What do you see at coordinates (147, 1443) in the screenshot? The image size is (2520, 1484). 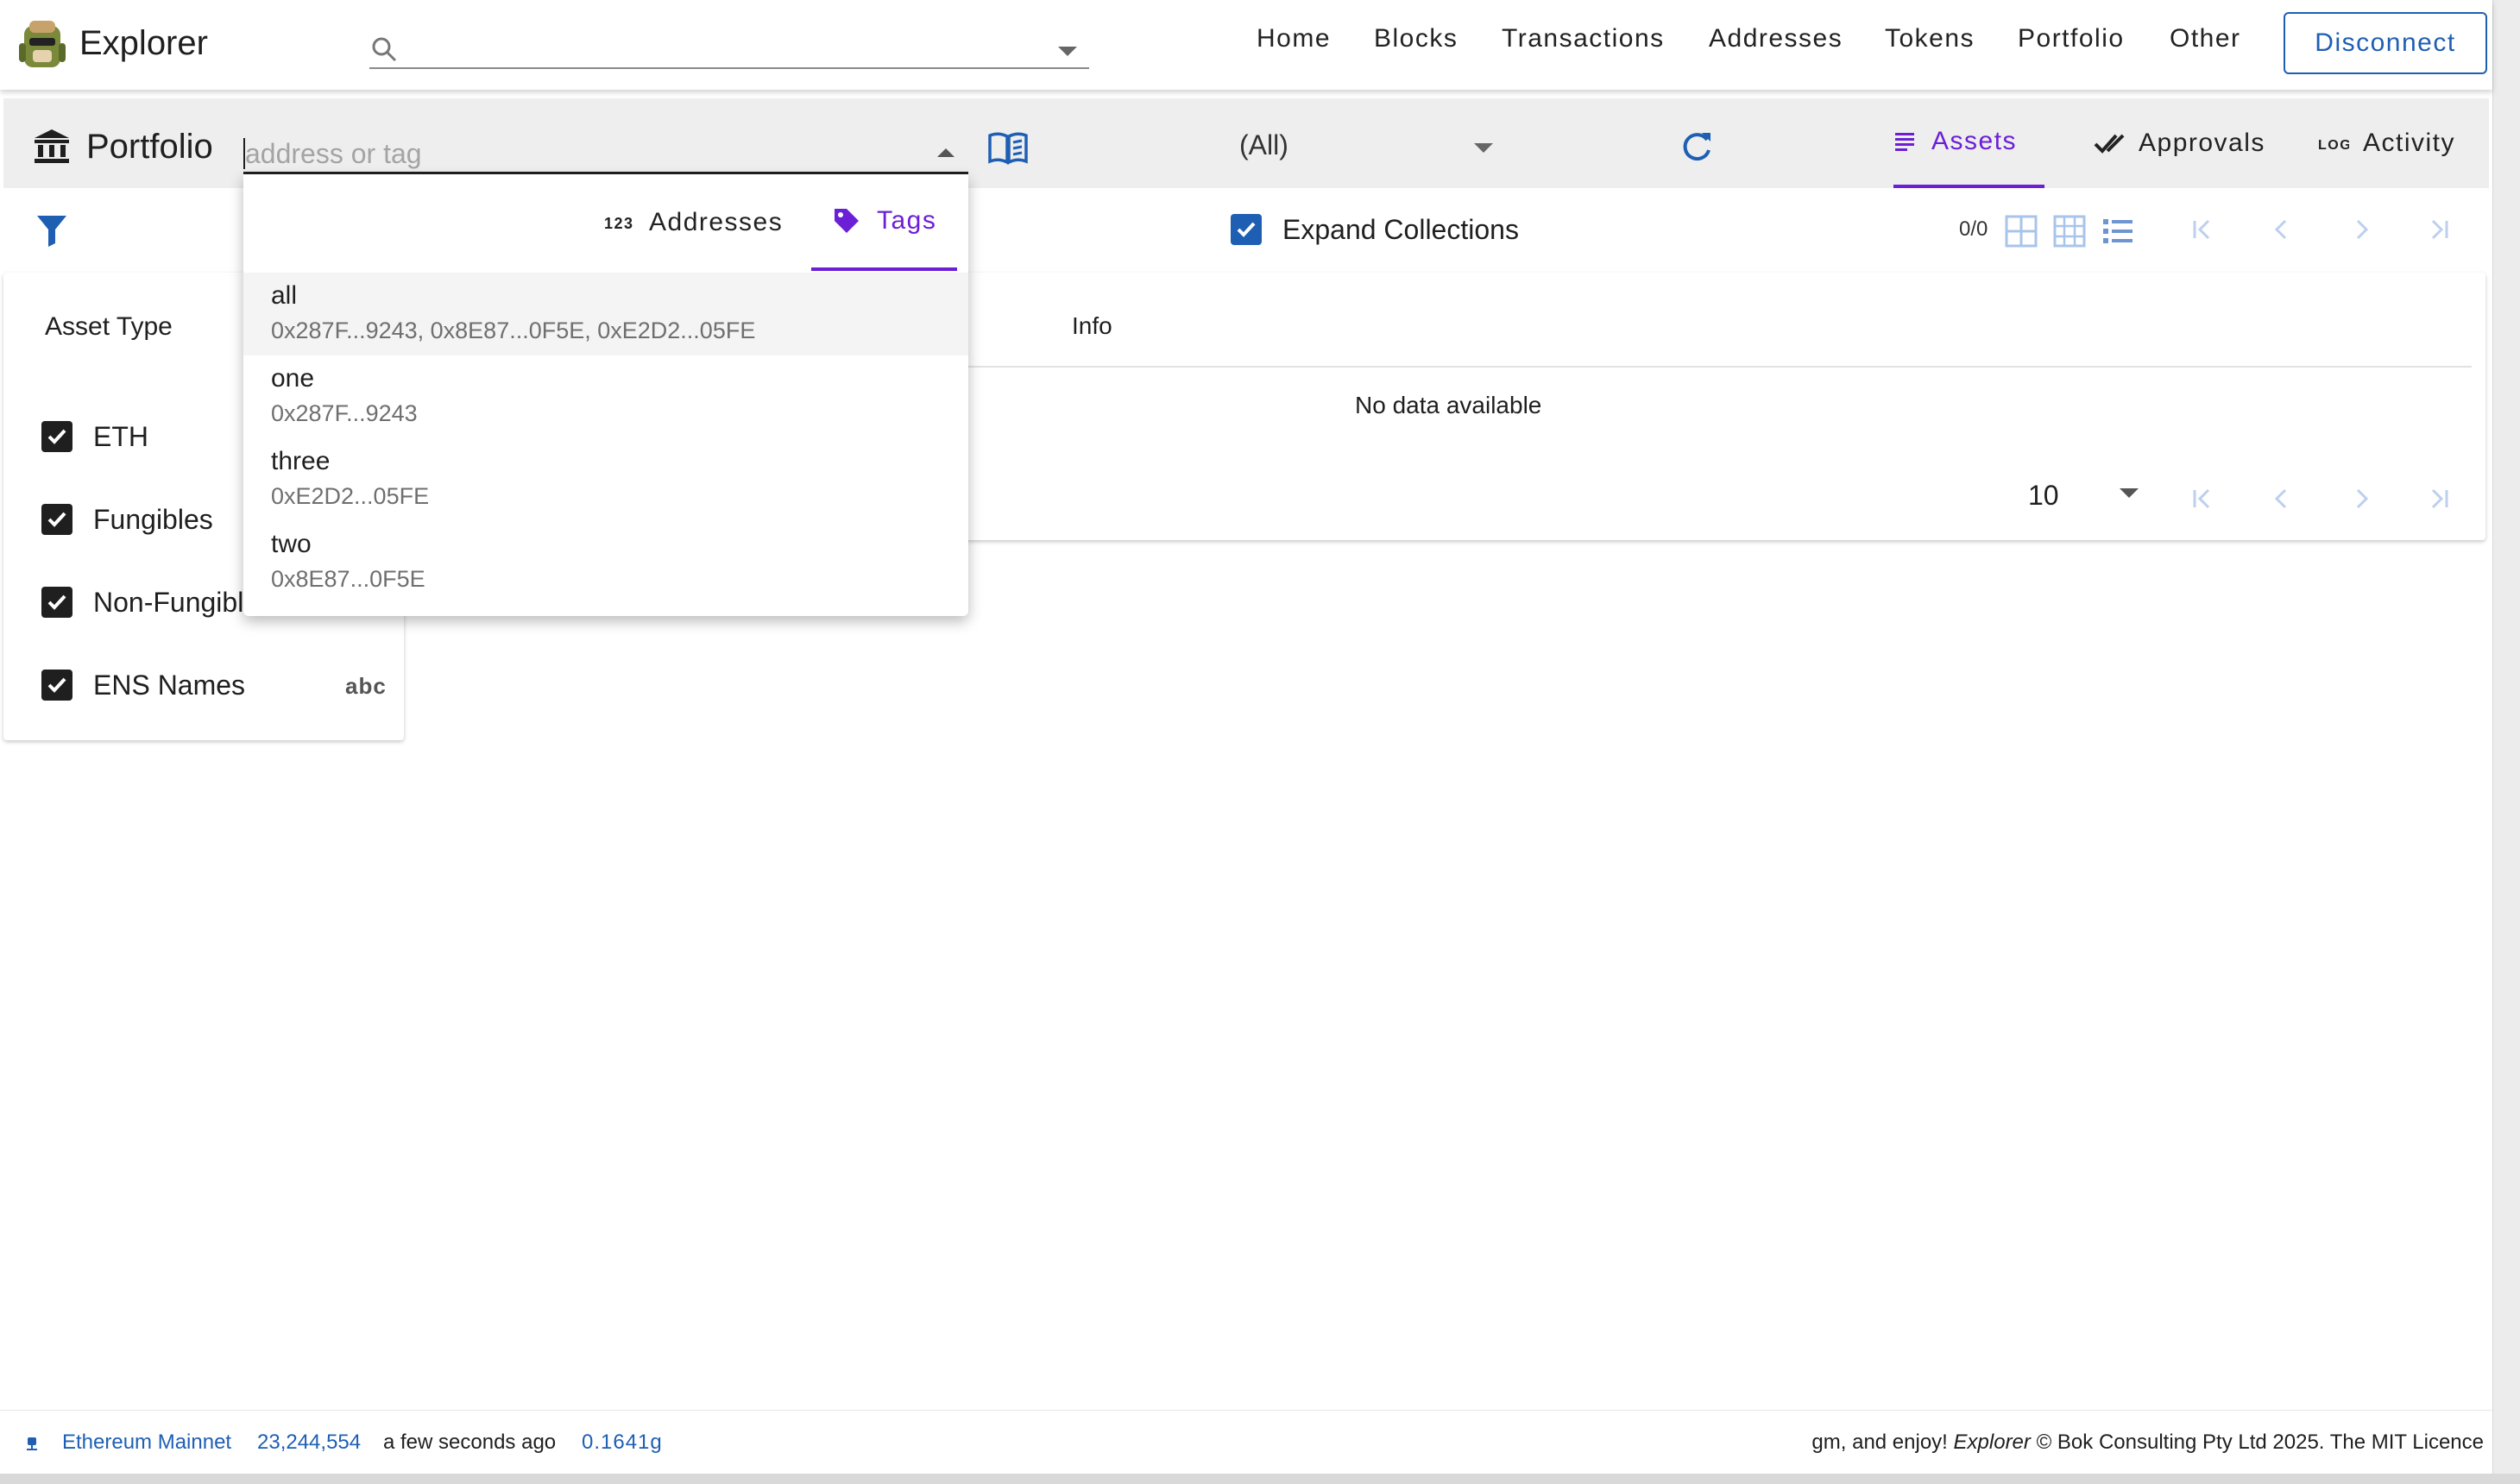 I see `footer-network: Ethereum Mainnet` at bounding box center [147, 1443].